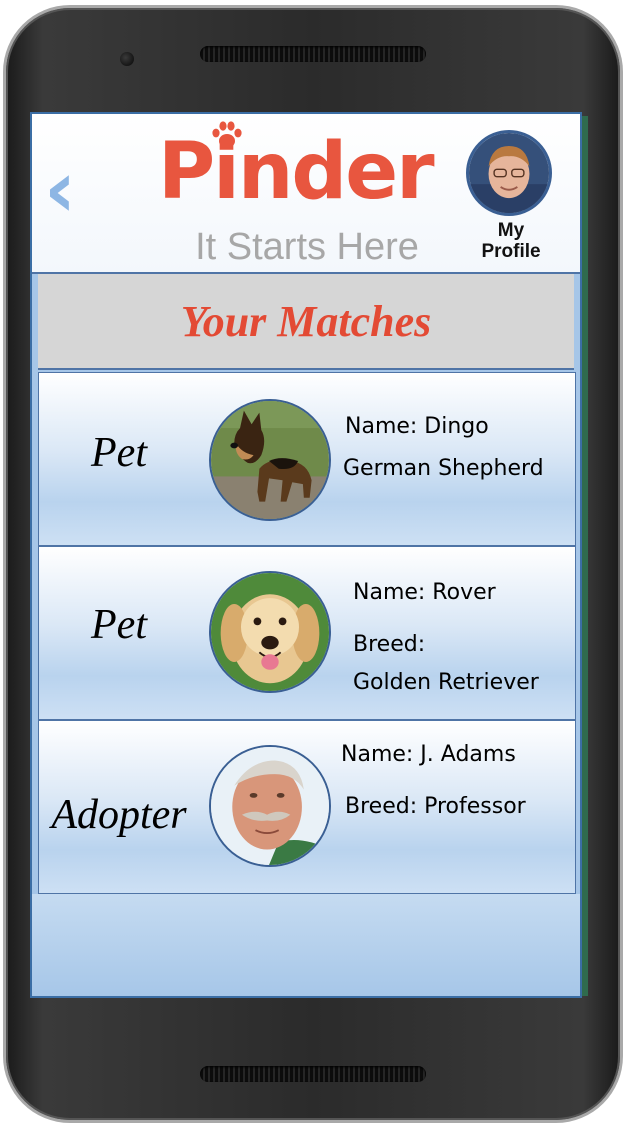 The image size is (627, 1125). What do you see at coordinates (313, 1074) in the screenshot?
I see `bottom-speaker` at bounding box center [313, 1074].